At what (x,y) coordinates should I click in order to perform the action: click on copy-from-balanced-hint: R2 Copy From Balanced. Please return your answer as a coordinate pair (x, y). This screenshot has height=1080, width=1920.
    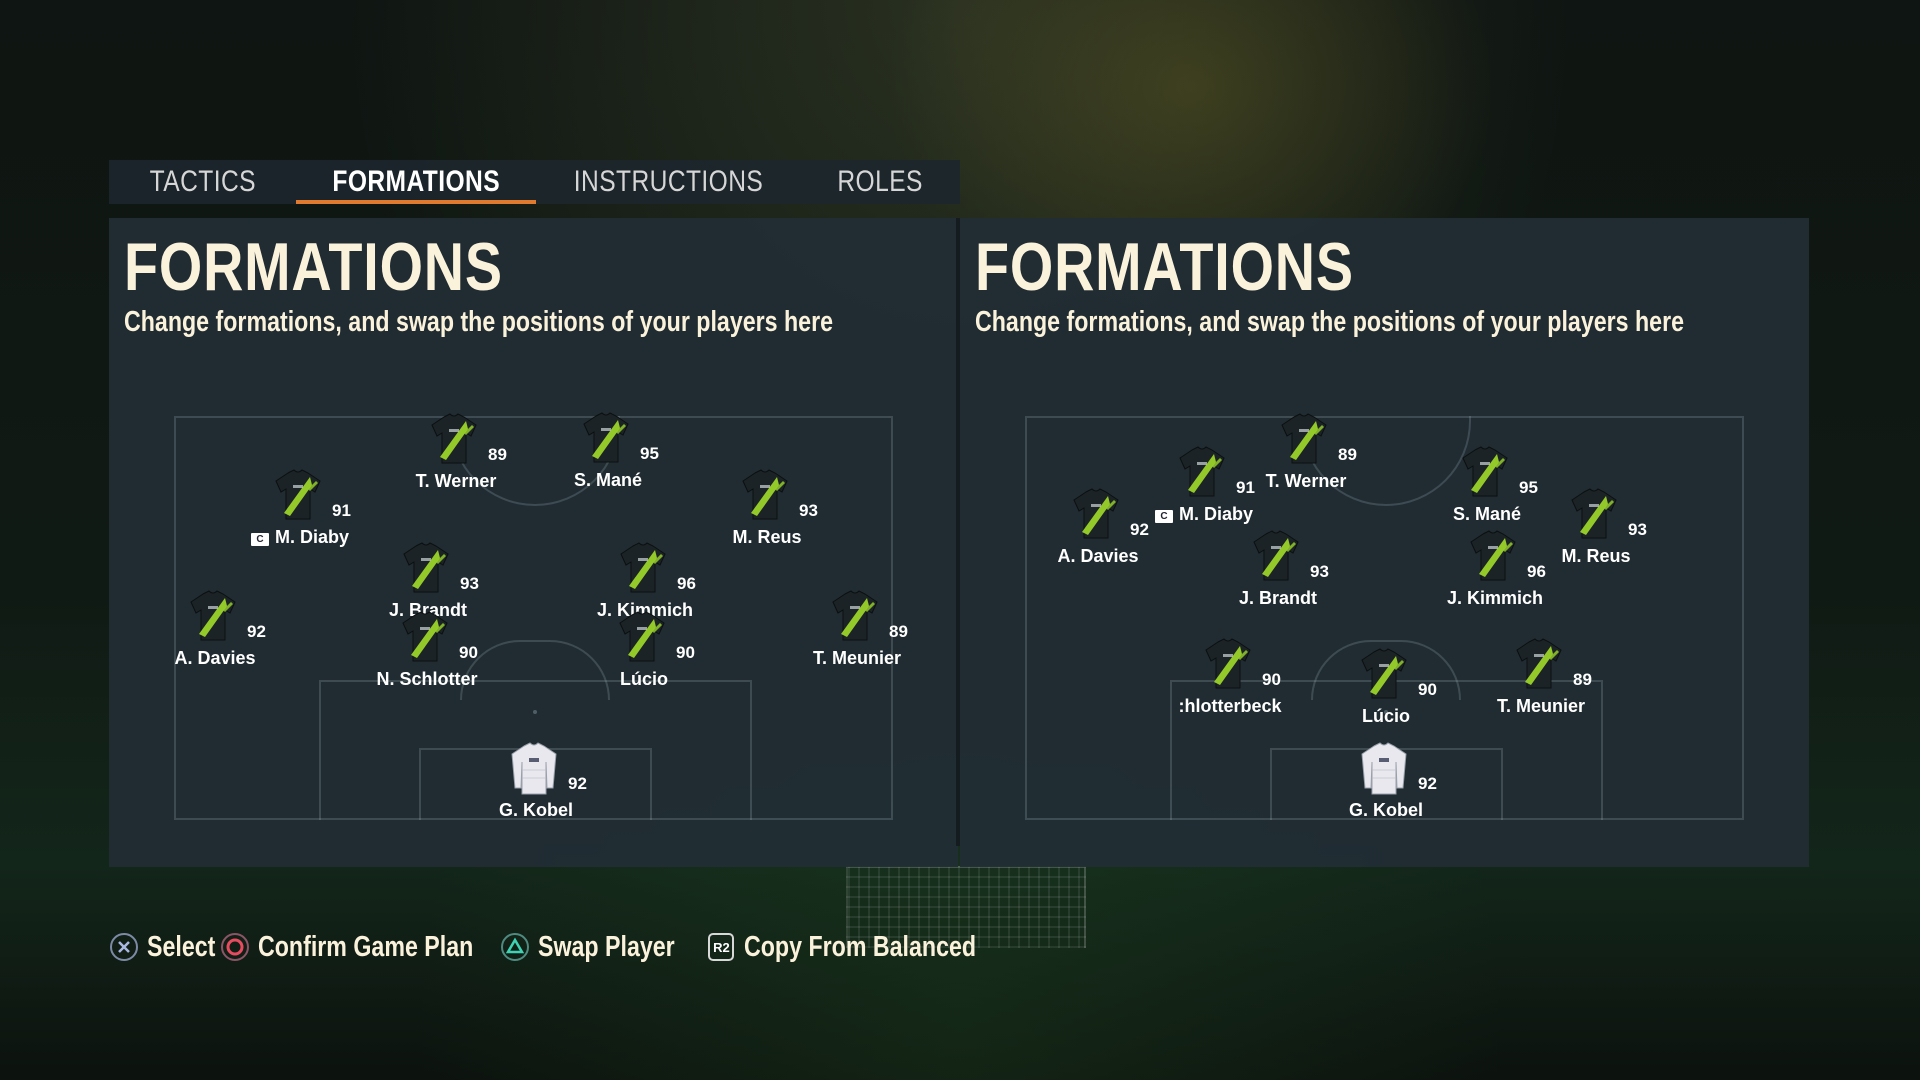
    Looking at the image, I should click on (870, 947).